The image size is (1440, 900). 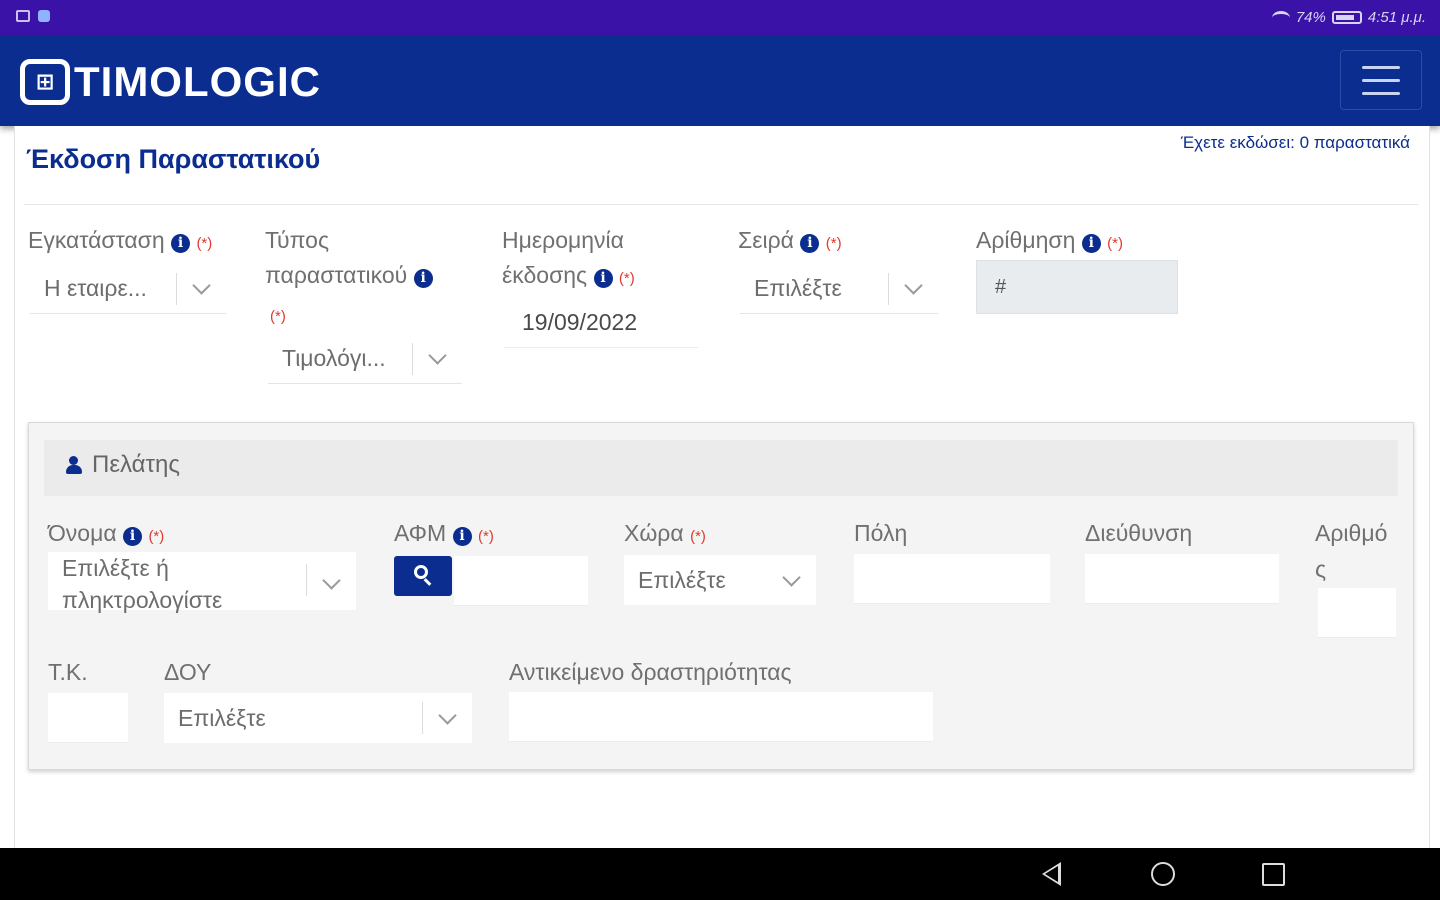 I want to click on number-label-line2: ς, so click(x=1321, y=569).